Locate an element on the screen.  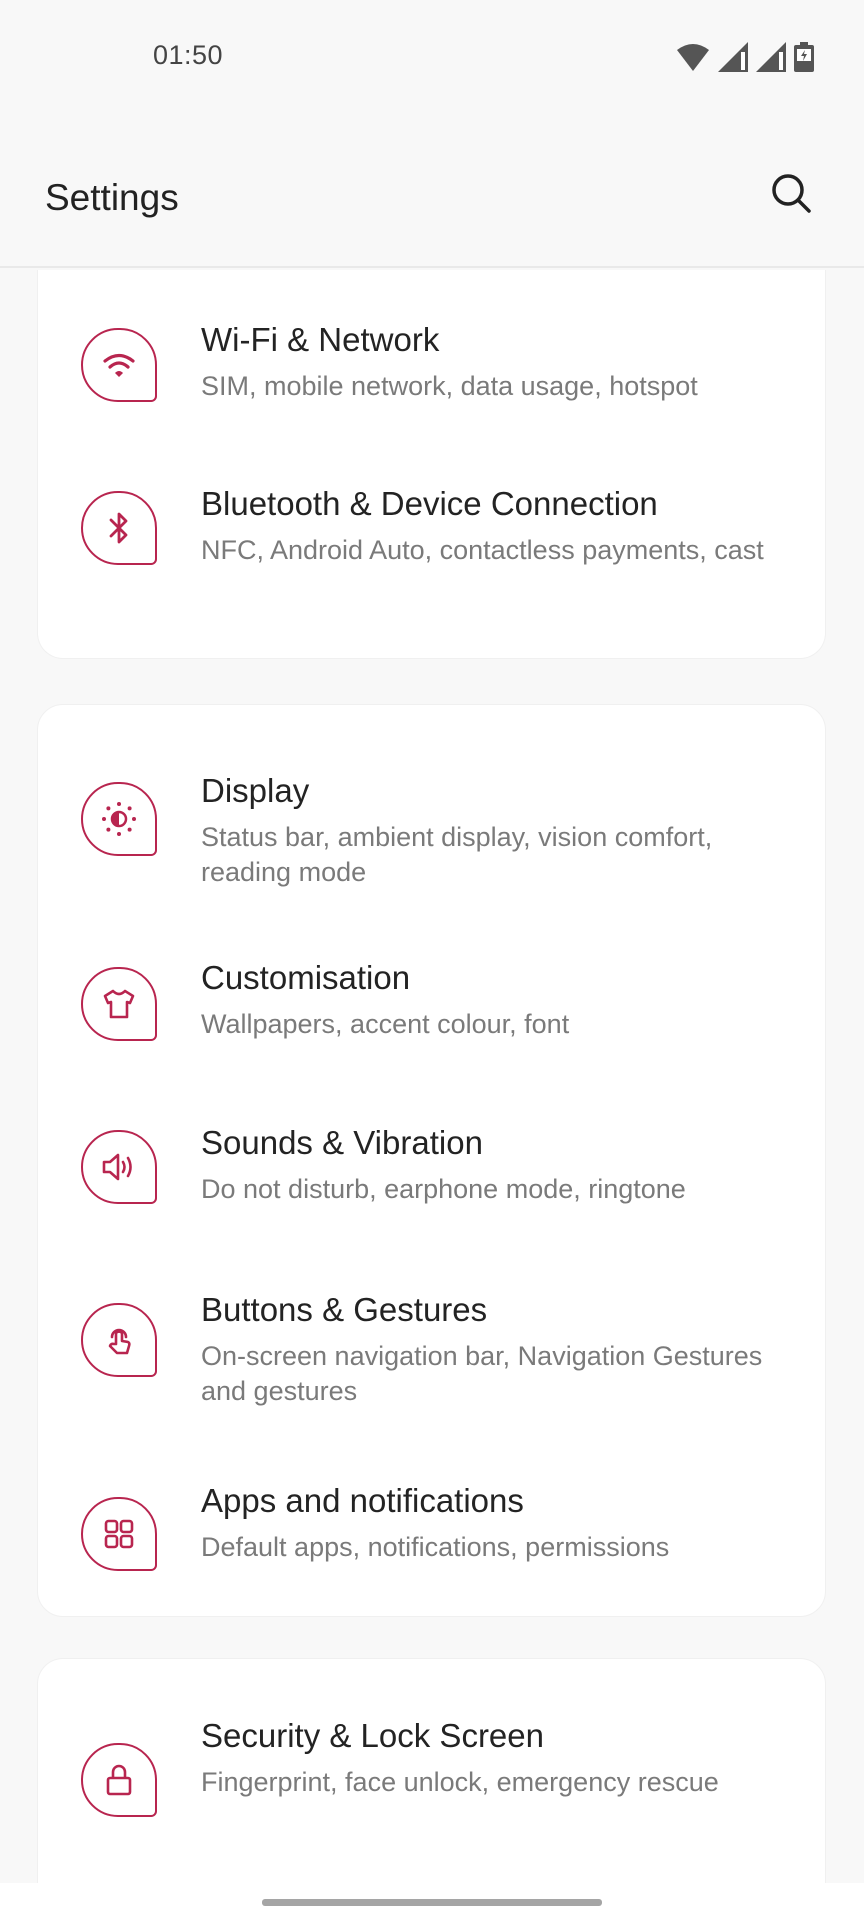
apps-grid-icon-badge is located at coordinates (119, 1534).